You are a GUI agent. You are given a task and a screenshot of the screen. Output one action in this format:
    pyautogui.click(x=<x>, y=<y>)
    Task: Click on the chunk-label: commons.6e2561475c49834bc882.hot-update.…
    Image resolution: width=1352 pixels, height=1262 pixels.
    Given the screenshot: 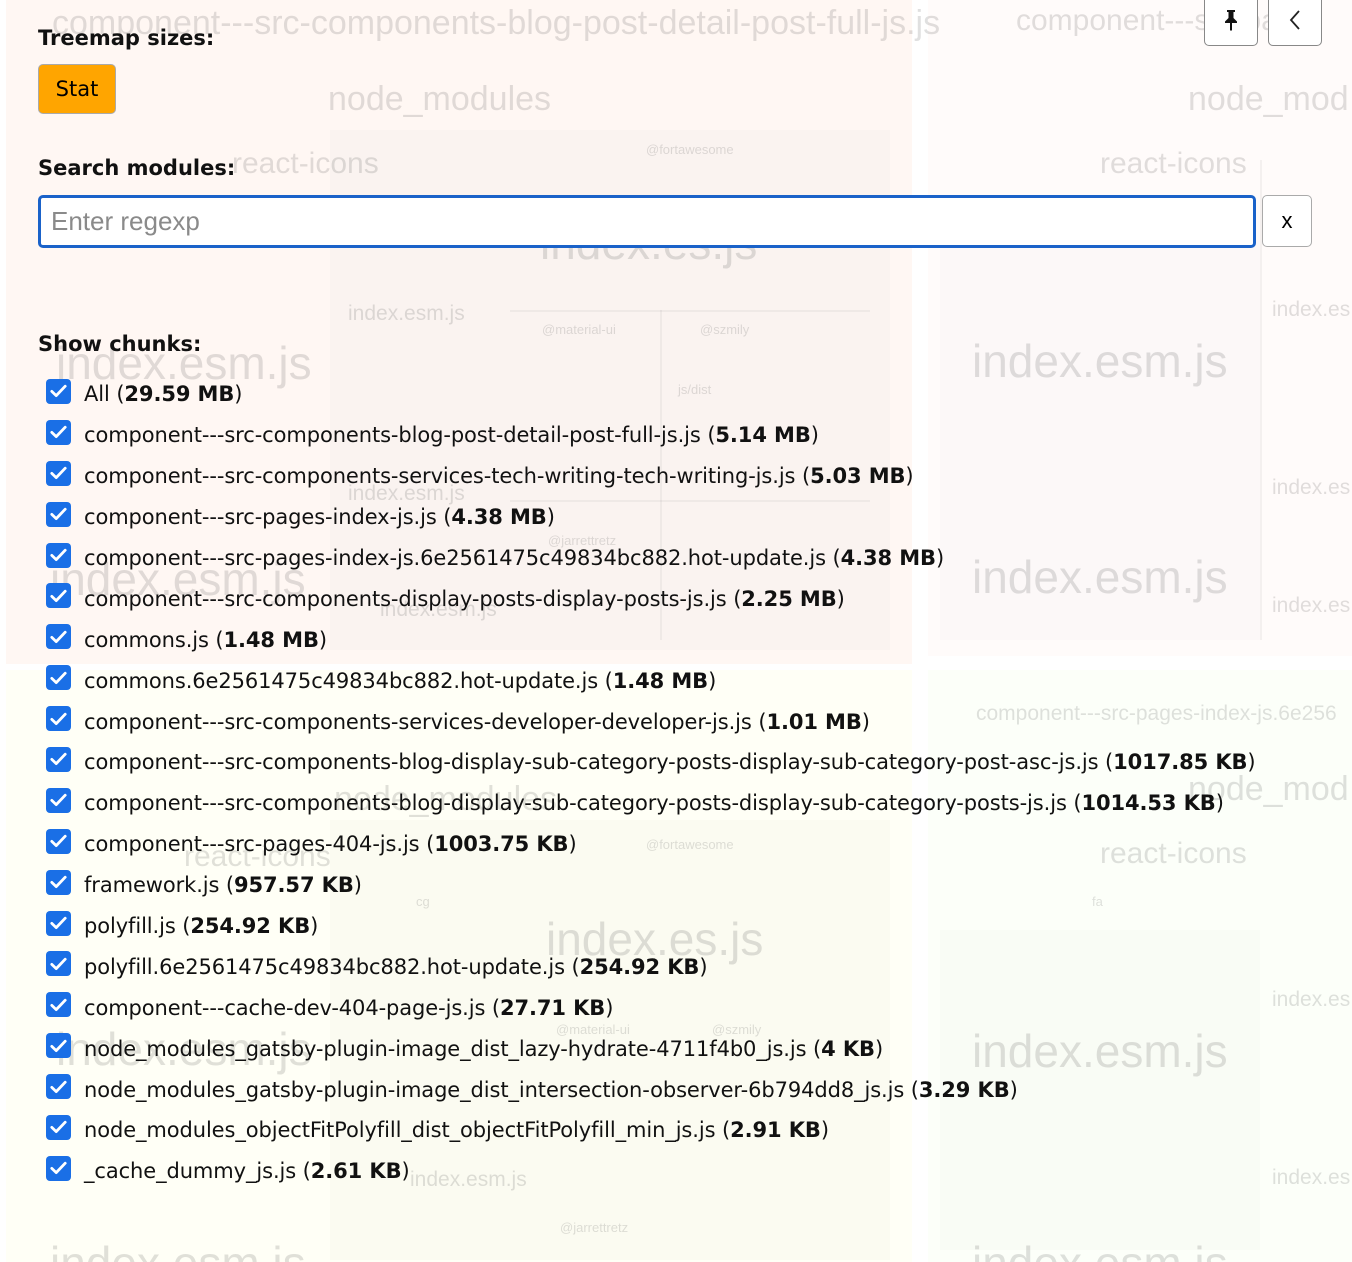 What is the action you would take?
    pyautogui.click(x=400, y=680)
    